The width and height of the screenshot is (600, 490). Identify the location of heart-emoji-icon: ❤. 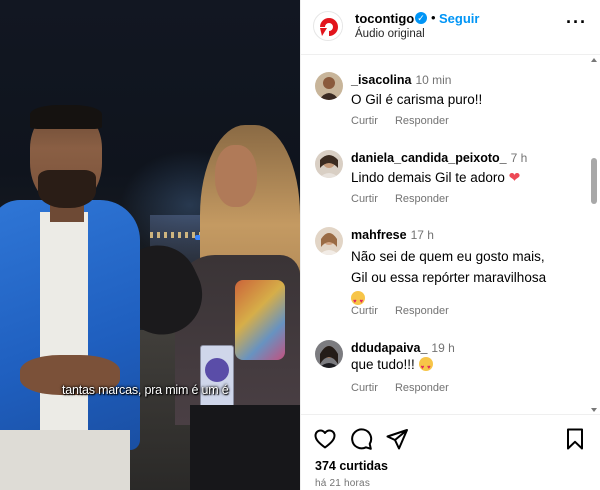
(514, 177).